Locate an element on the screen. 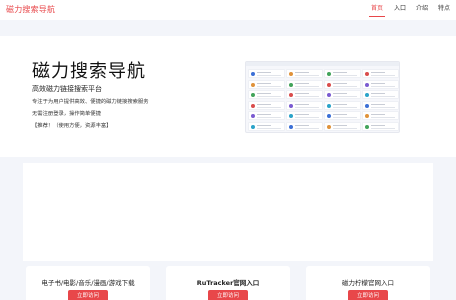 The width and height of the screenshot is (456, 300). card-downloads: 电子书/电影/音乐/漫画/游戏下载 立即访问 is located at coordinates (88, 283).